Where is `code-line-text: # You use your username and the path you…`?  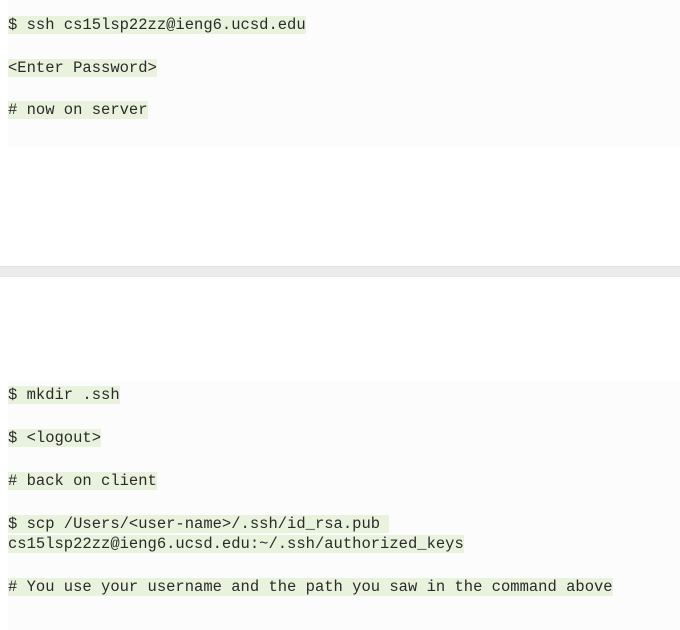
code-line-text: # You use your username and the path you… is located at coordinates (310, 587).